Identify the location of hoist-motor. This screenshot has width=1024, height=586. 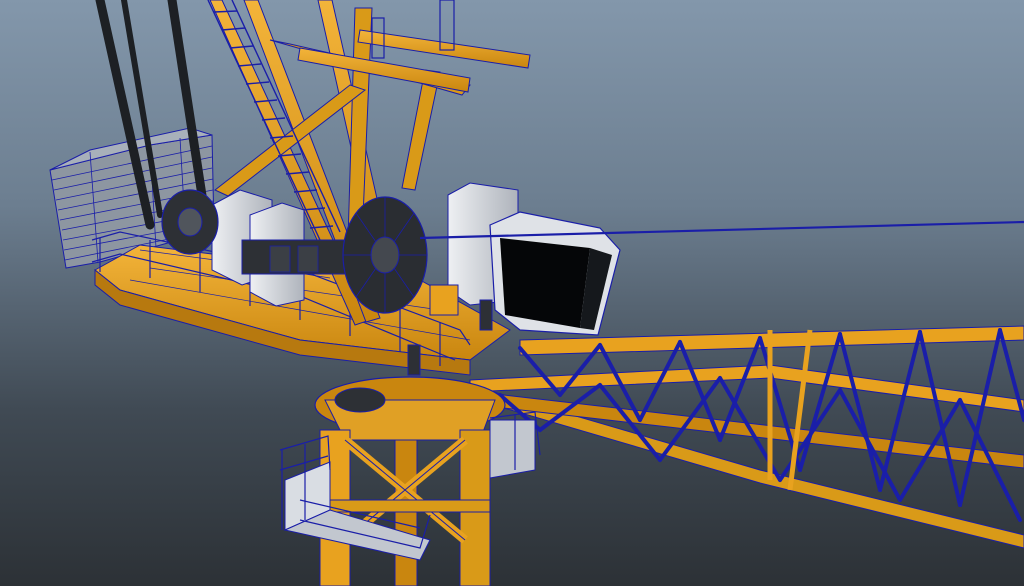
(297, 257).